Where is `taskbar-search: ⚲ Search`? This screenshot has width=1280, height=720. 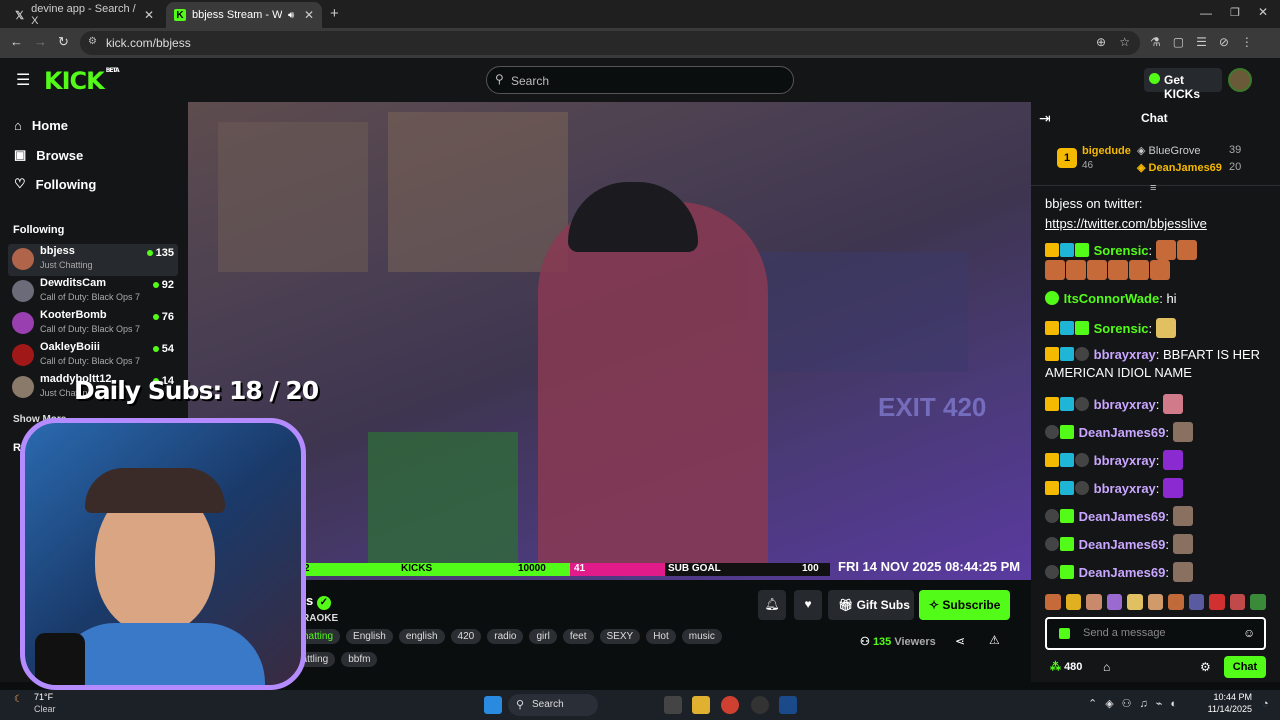
taskbar-search: ⚲ Search is located at coordinates (553, 705).